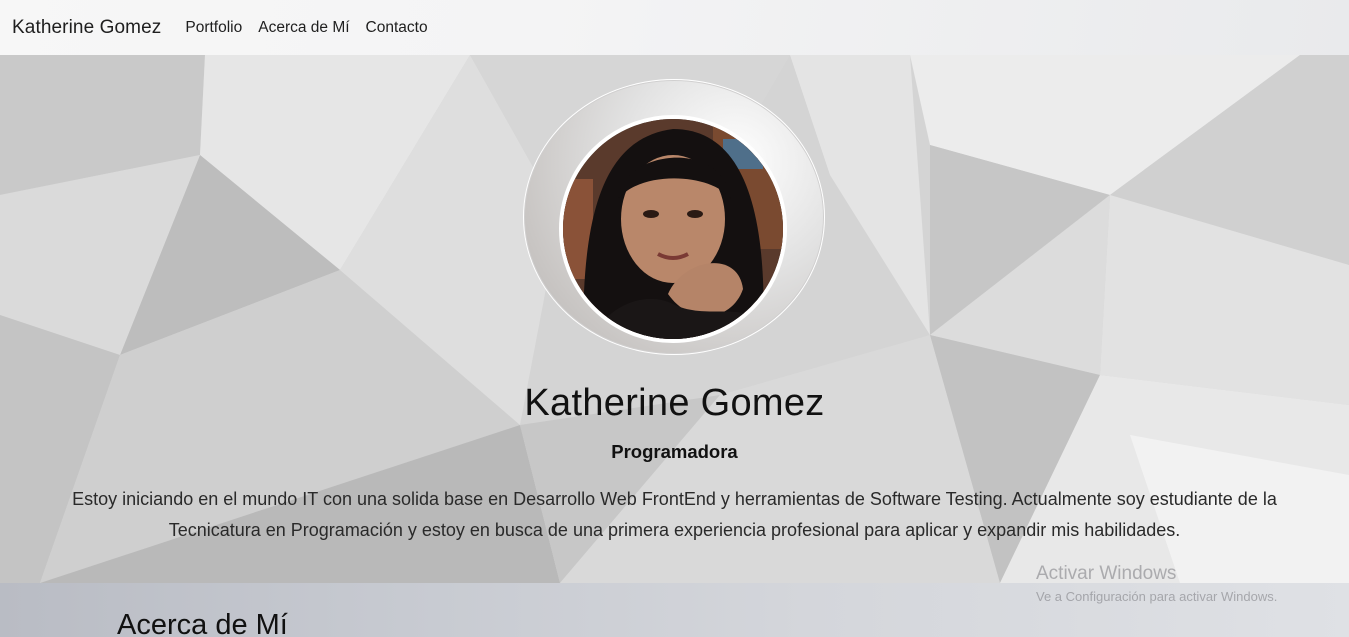  I want to click on profile-photo-illustration, so click(673, 229).